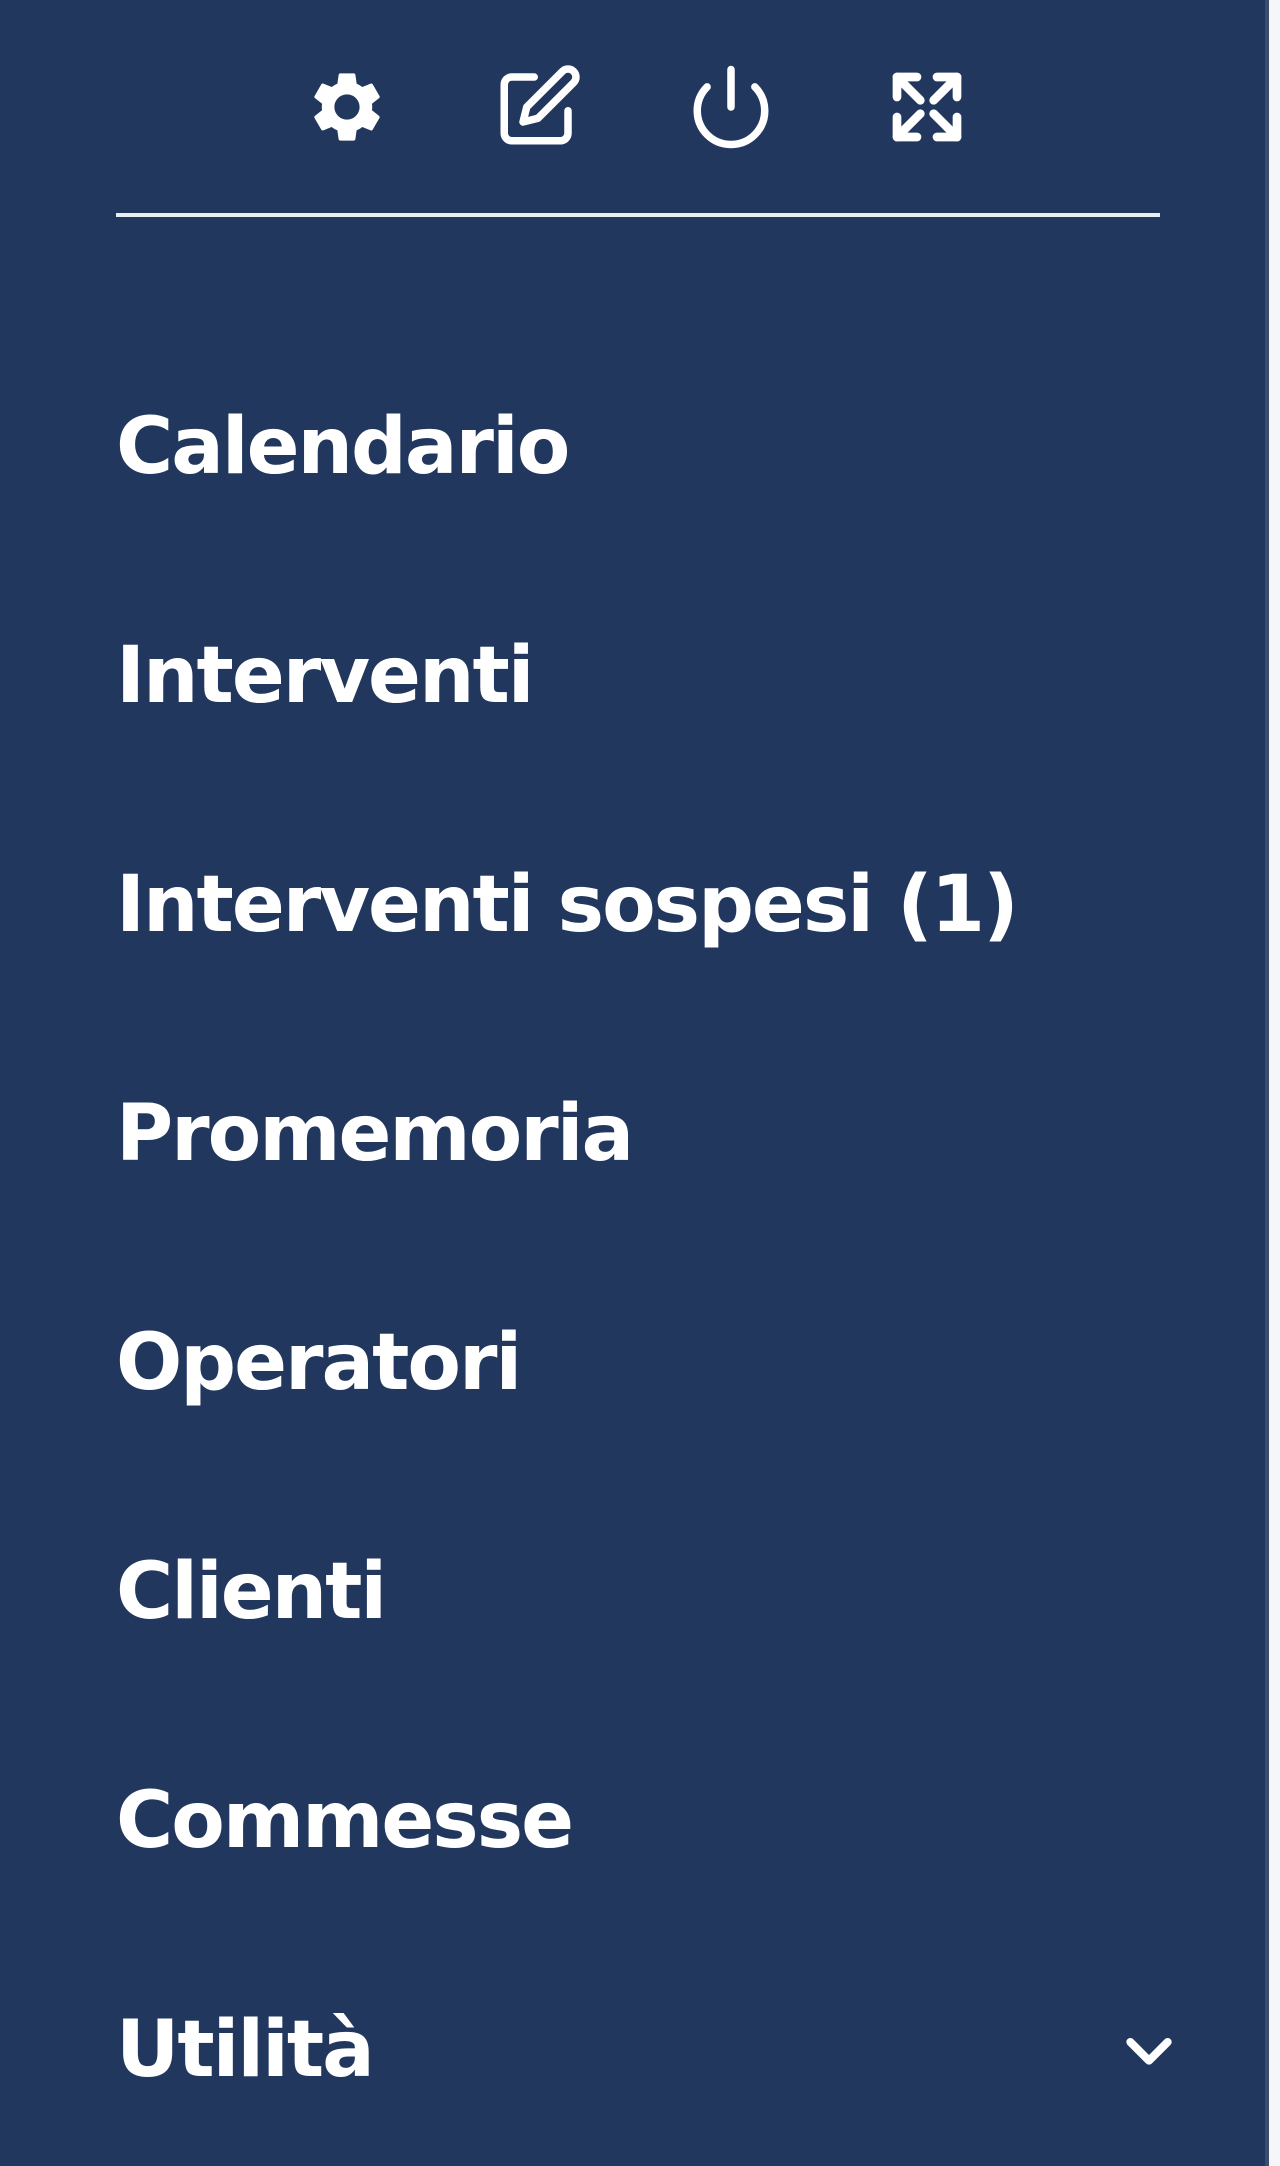 This screenshot has height=2166, width=1280. What do you see at coordinates (345, 1820) in the screenshot?
I see `sidebar-item-label: Commesse` at bounding box center [345, 1820].